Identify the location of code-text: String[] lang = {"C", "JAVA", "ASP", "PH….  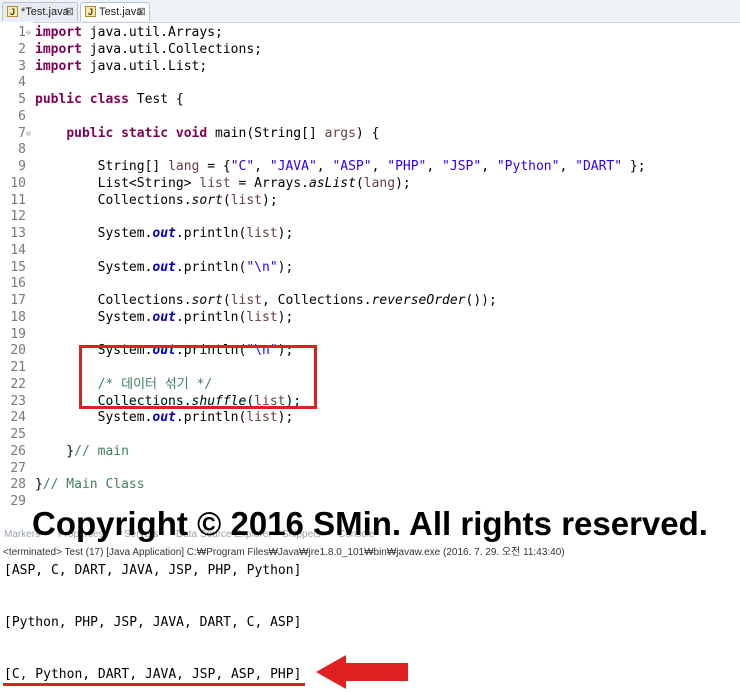
(340, 166).